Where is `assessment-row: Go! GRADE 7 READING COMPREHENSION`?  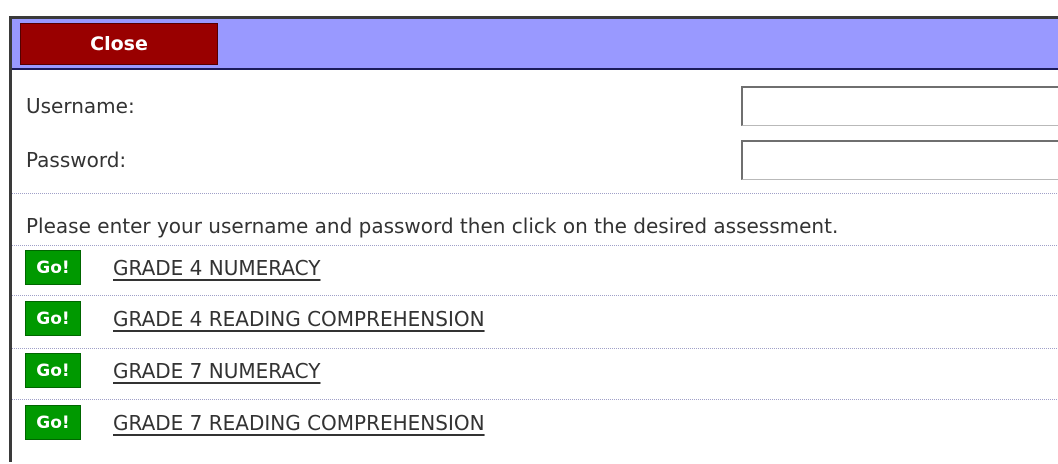 assessment-row: Go! GRADE 7 READING COMPREHENSION is located at coordinates (535, 425).